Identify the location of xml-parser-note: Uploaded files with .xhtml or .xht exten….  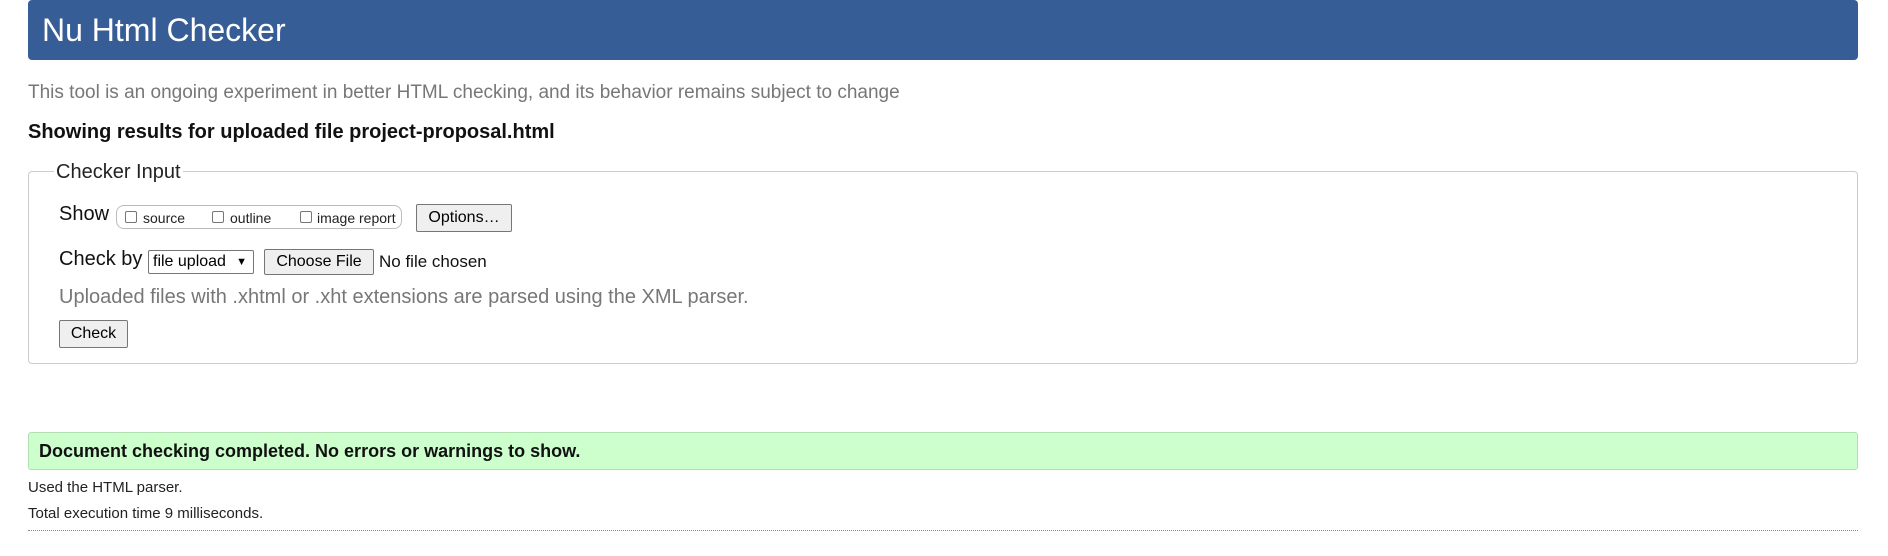
(404, 297).